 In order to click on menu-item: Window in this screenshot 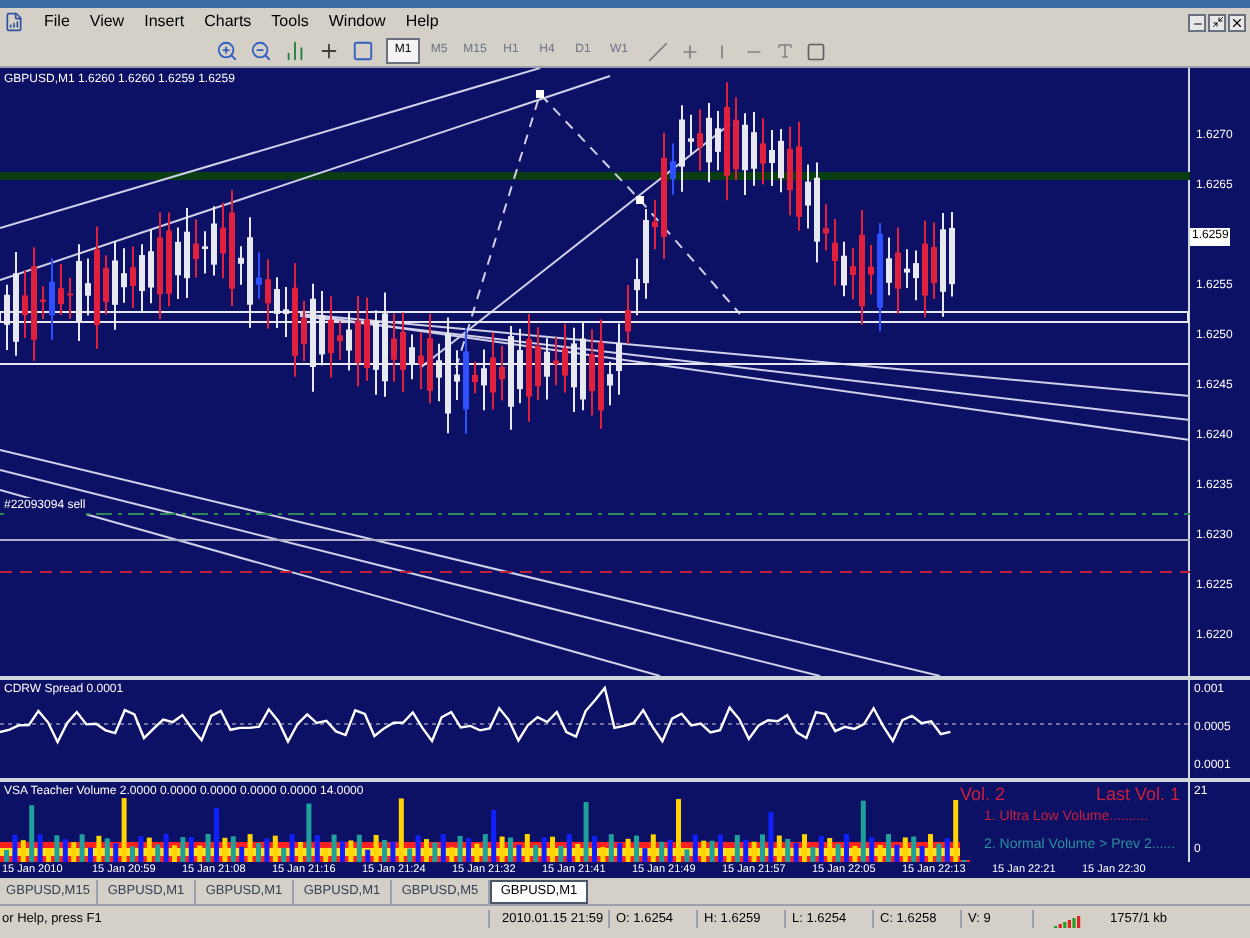, I will do `click(357, 22)`.